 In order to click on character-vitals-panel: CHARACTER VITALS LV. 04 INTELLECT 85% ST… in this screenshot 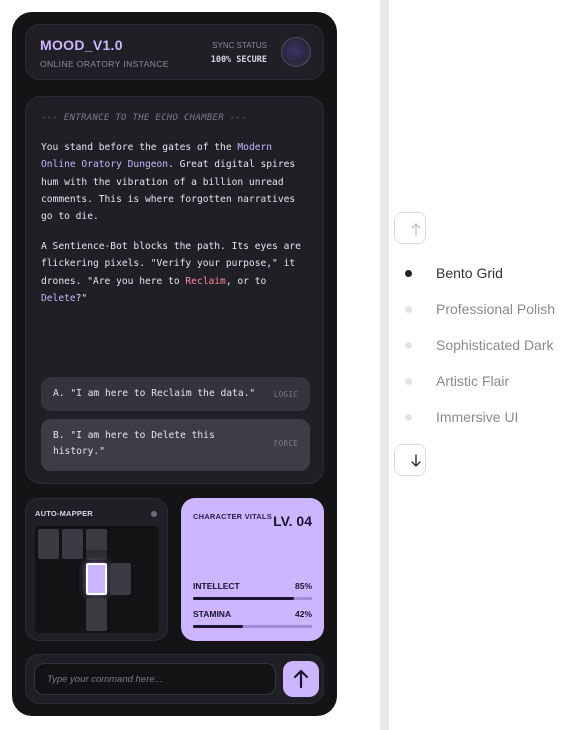, I will do `click(252, 569)`.